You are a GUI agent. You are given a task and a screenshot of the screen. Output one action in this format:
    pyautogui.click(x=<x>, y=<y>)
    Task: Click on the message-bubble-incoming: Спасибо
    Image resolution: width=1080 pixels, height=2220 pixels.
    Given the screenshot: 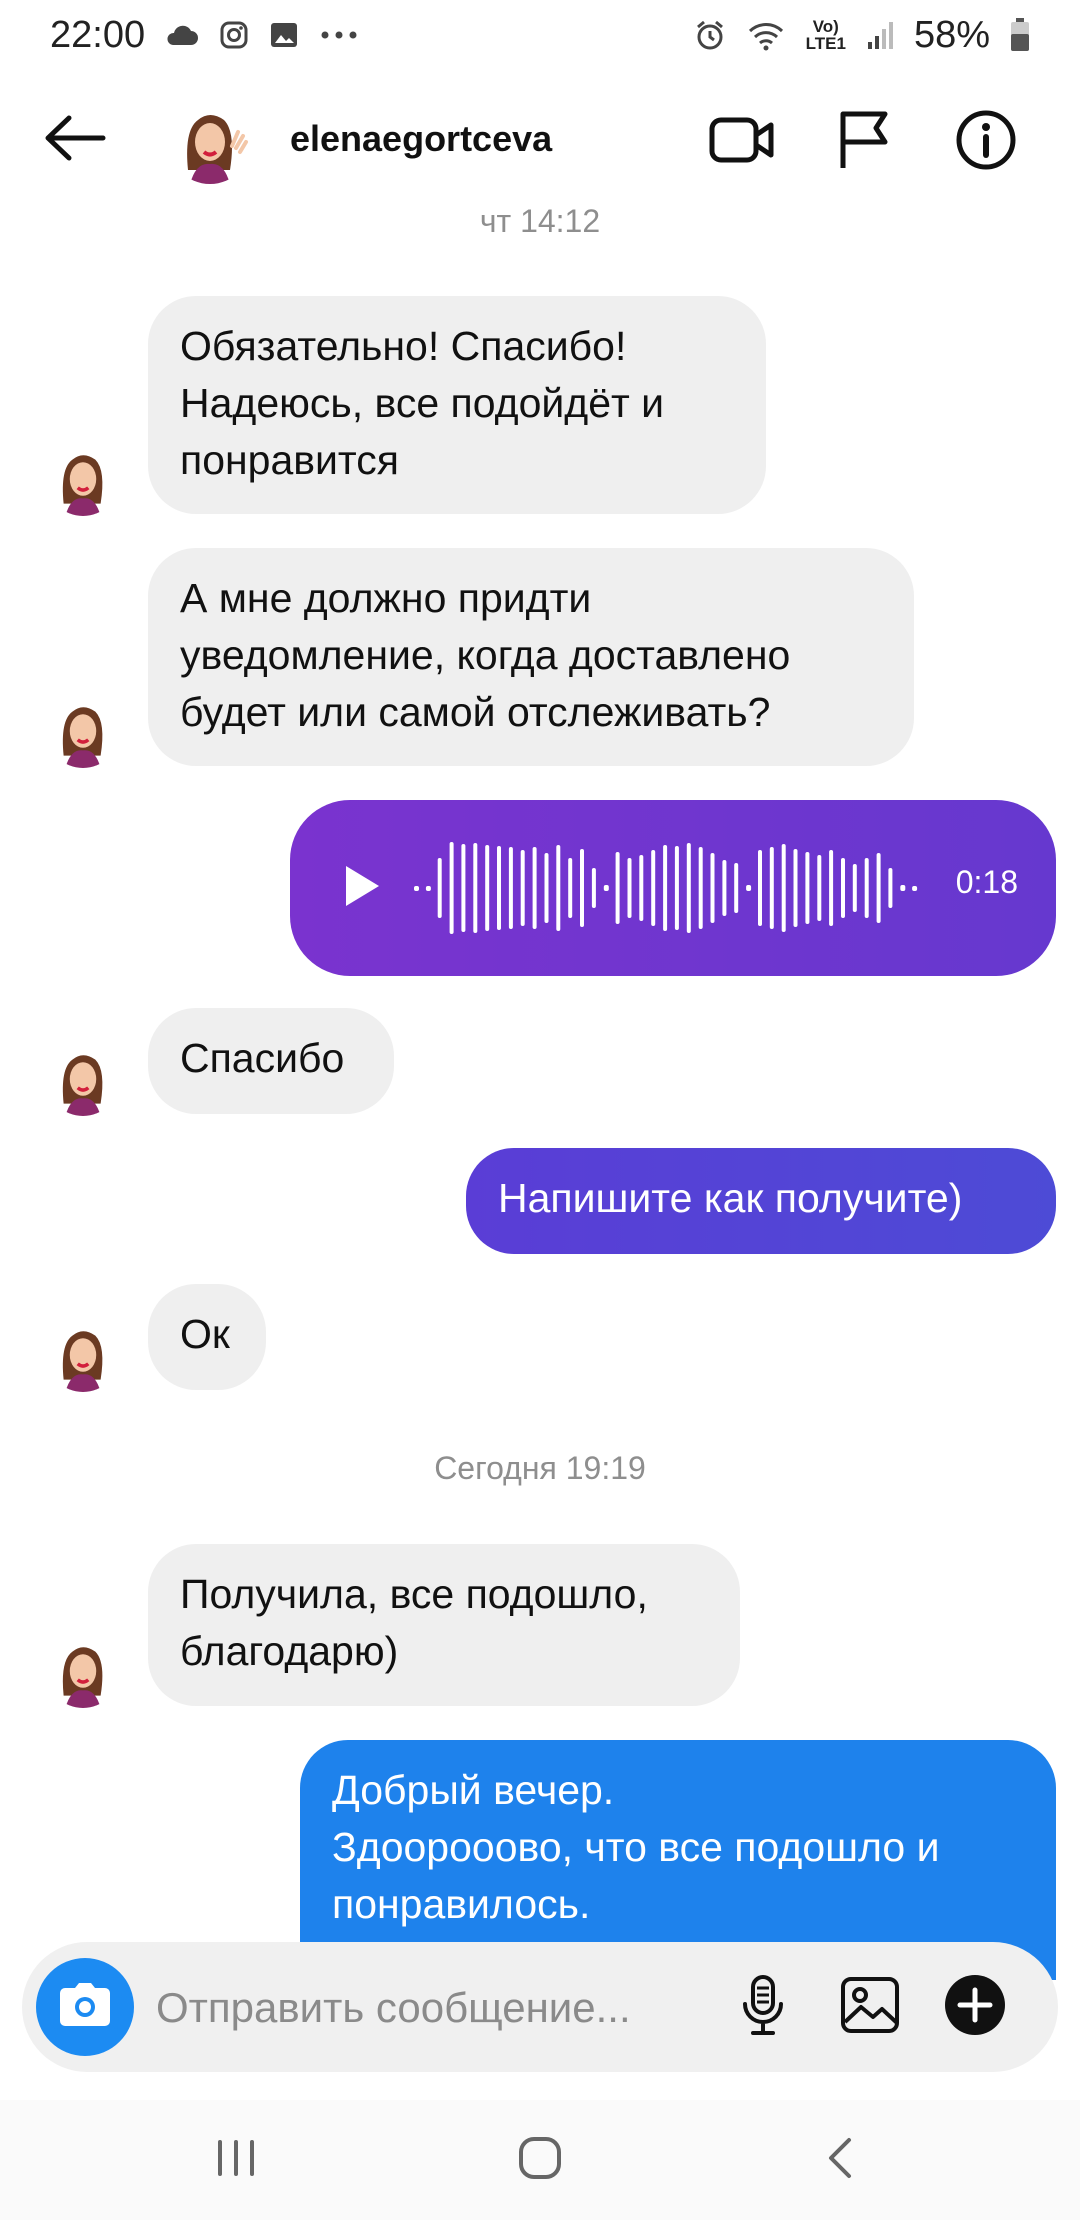 What is the action you would take?
    pyautogui.click(x=271, y=1061)
    